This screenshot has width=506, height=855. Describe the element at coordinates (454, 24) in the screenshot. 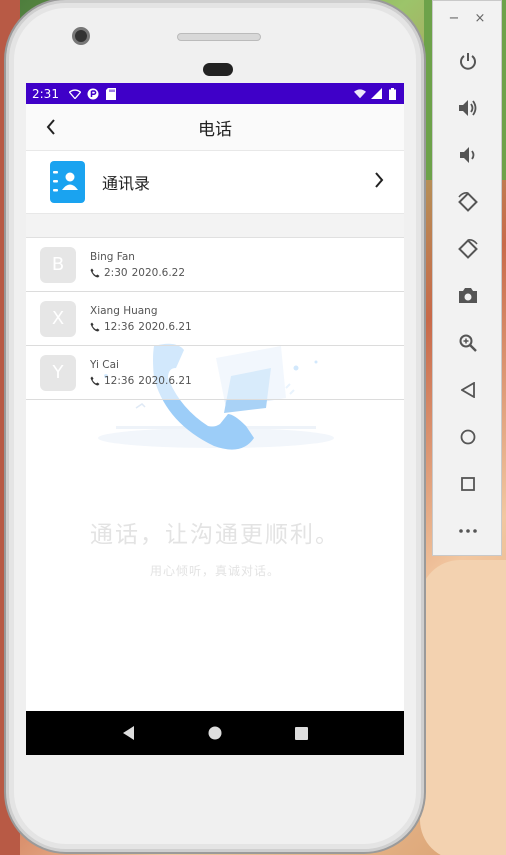

I see `minimize-button: −` at that location.